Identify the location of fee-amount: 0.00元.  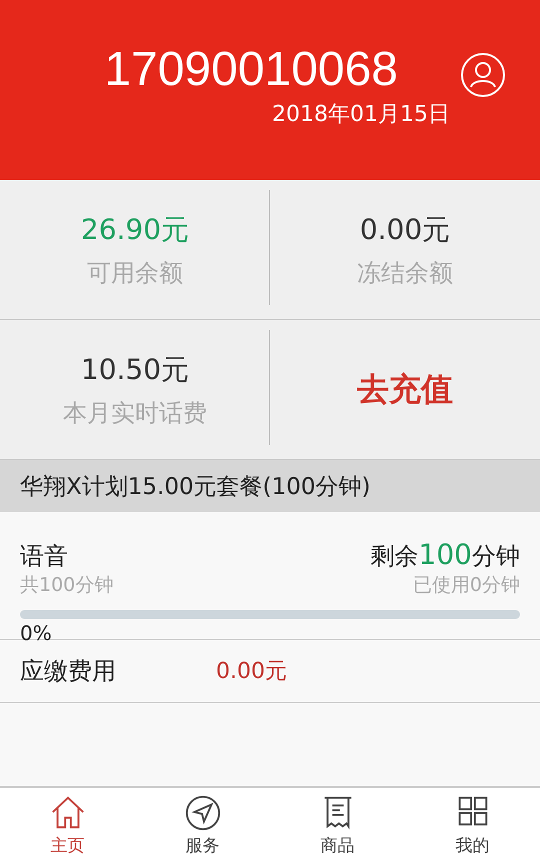
(251, 672).